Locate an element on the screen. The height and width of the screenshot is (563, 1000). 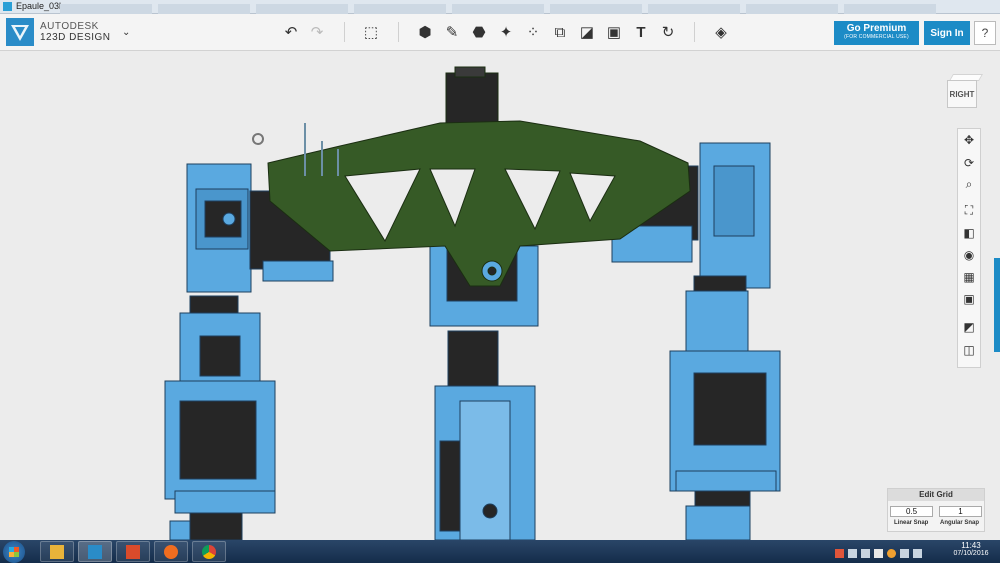
construct-icon: ✎ is located at coordinates (452, 32).